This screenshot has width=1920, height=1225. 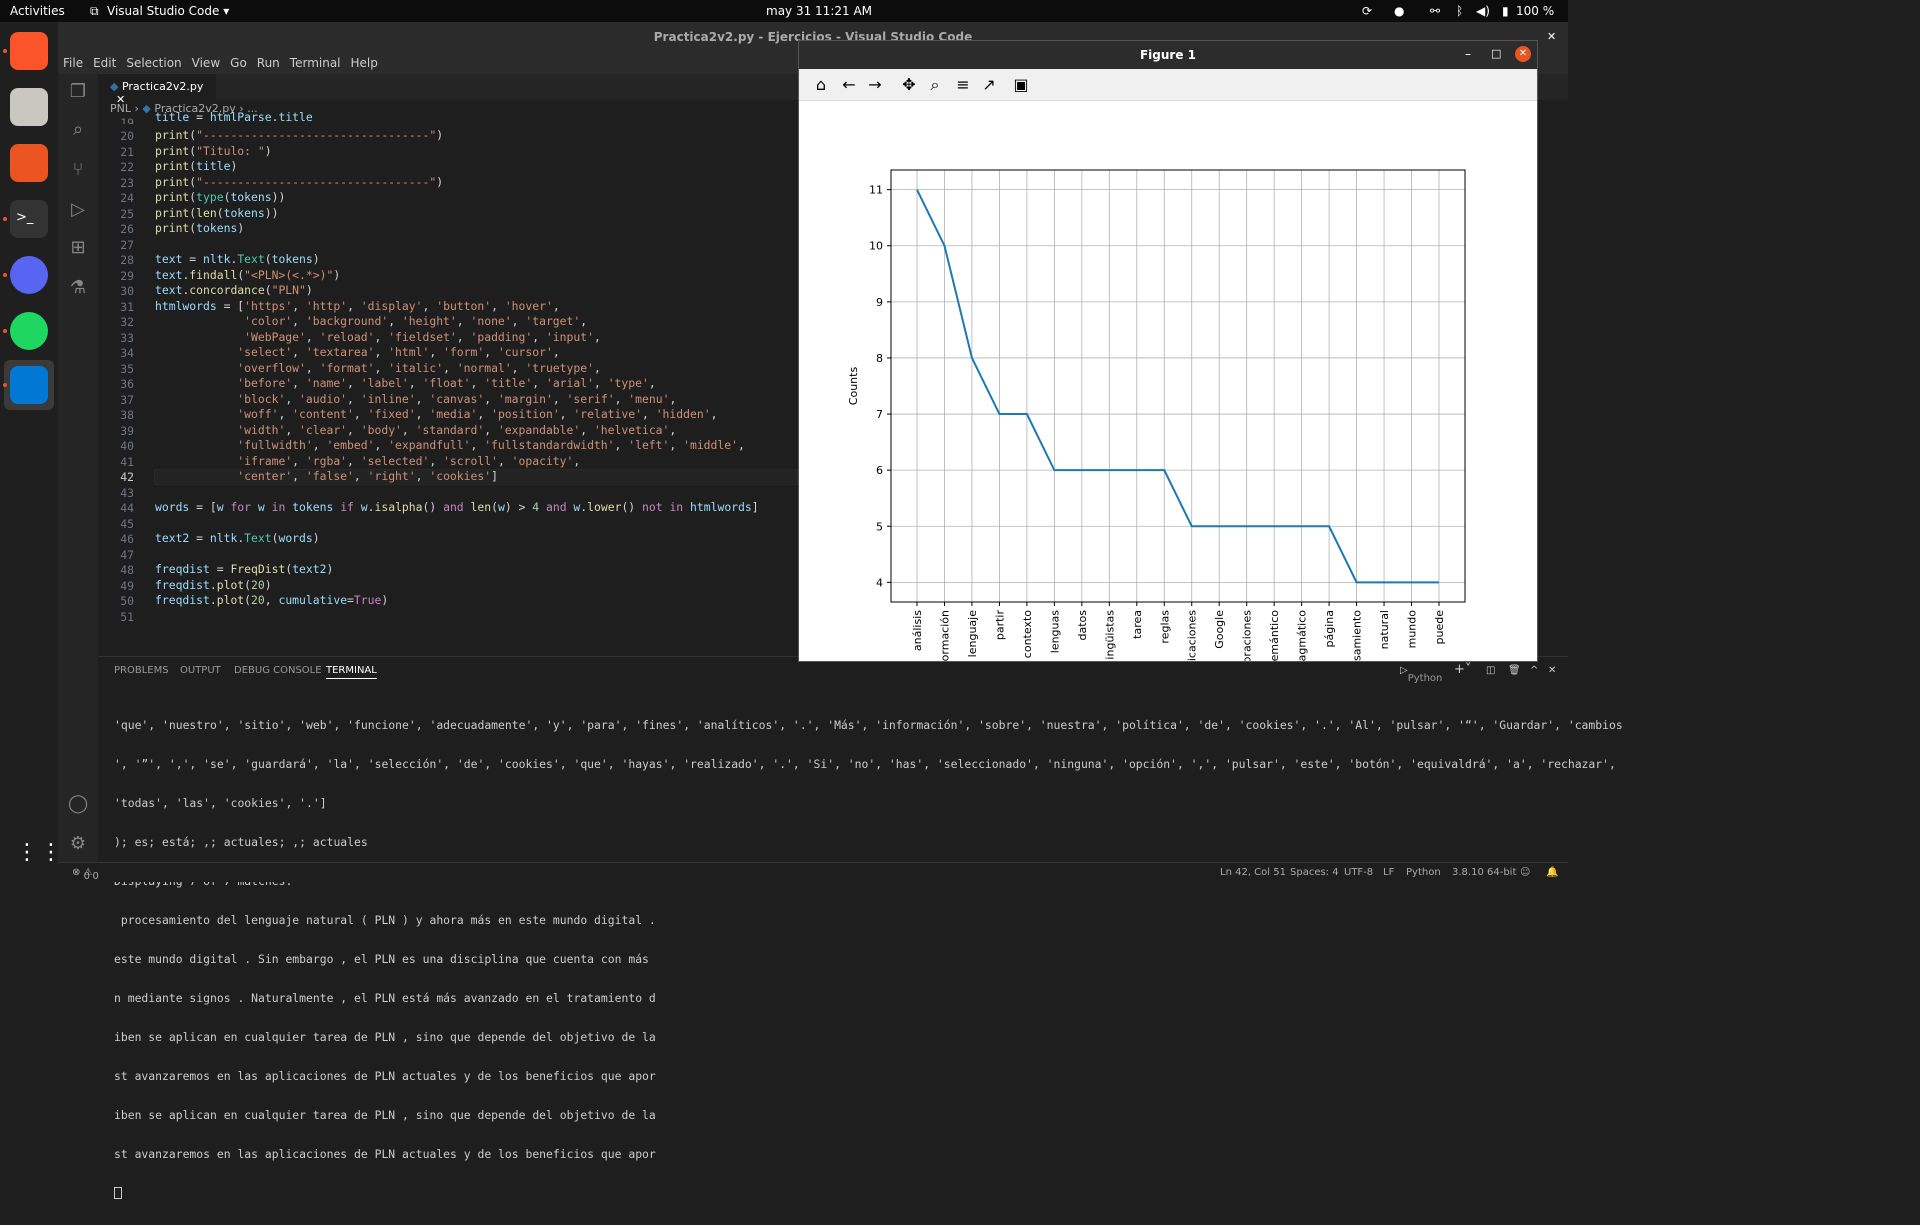 What do you see at coordinates (120, 108) in the screenshot?
I see `breadcrumb-folder: PNL` at bounding box center [120, 108].